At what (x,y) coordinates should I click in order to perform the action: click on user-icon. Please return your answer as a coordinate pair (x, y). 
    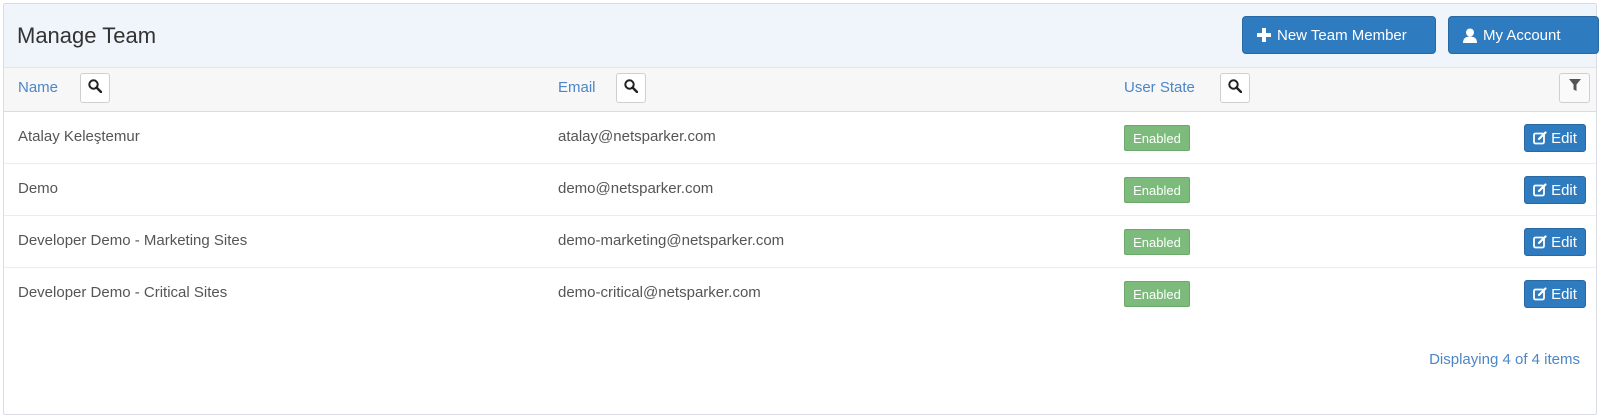
    Looking at the image, I should click on (1470, 35).